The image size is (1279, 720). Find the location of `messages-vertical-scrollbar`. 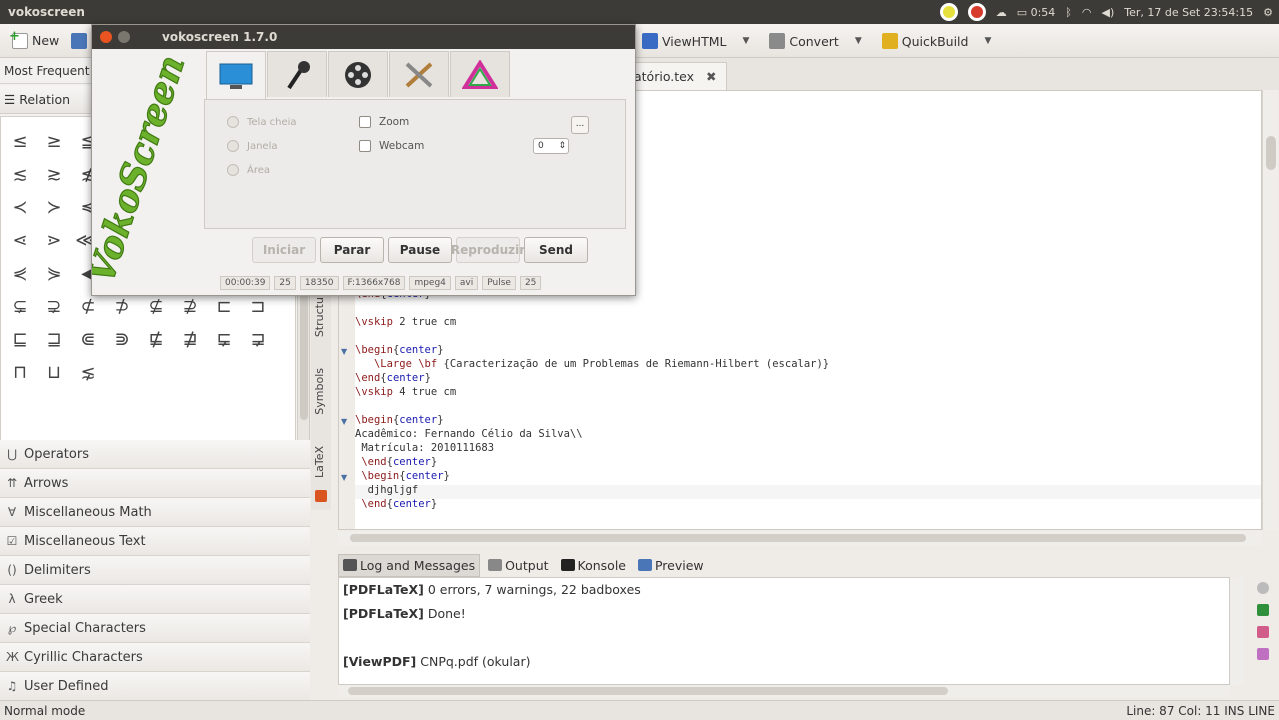

messages-vertical-scrollbar is located at coordinates (1237, 631).